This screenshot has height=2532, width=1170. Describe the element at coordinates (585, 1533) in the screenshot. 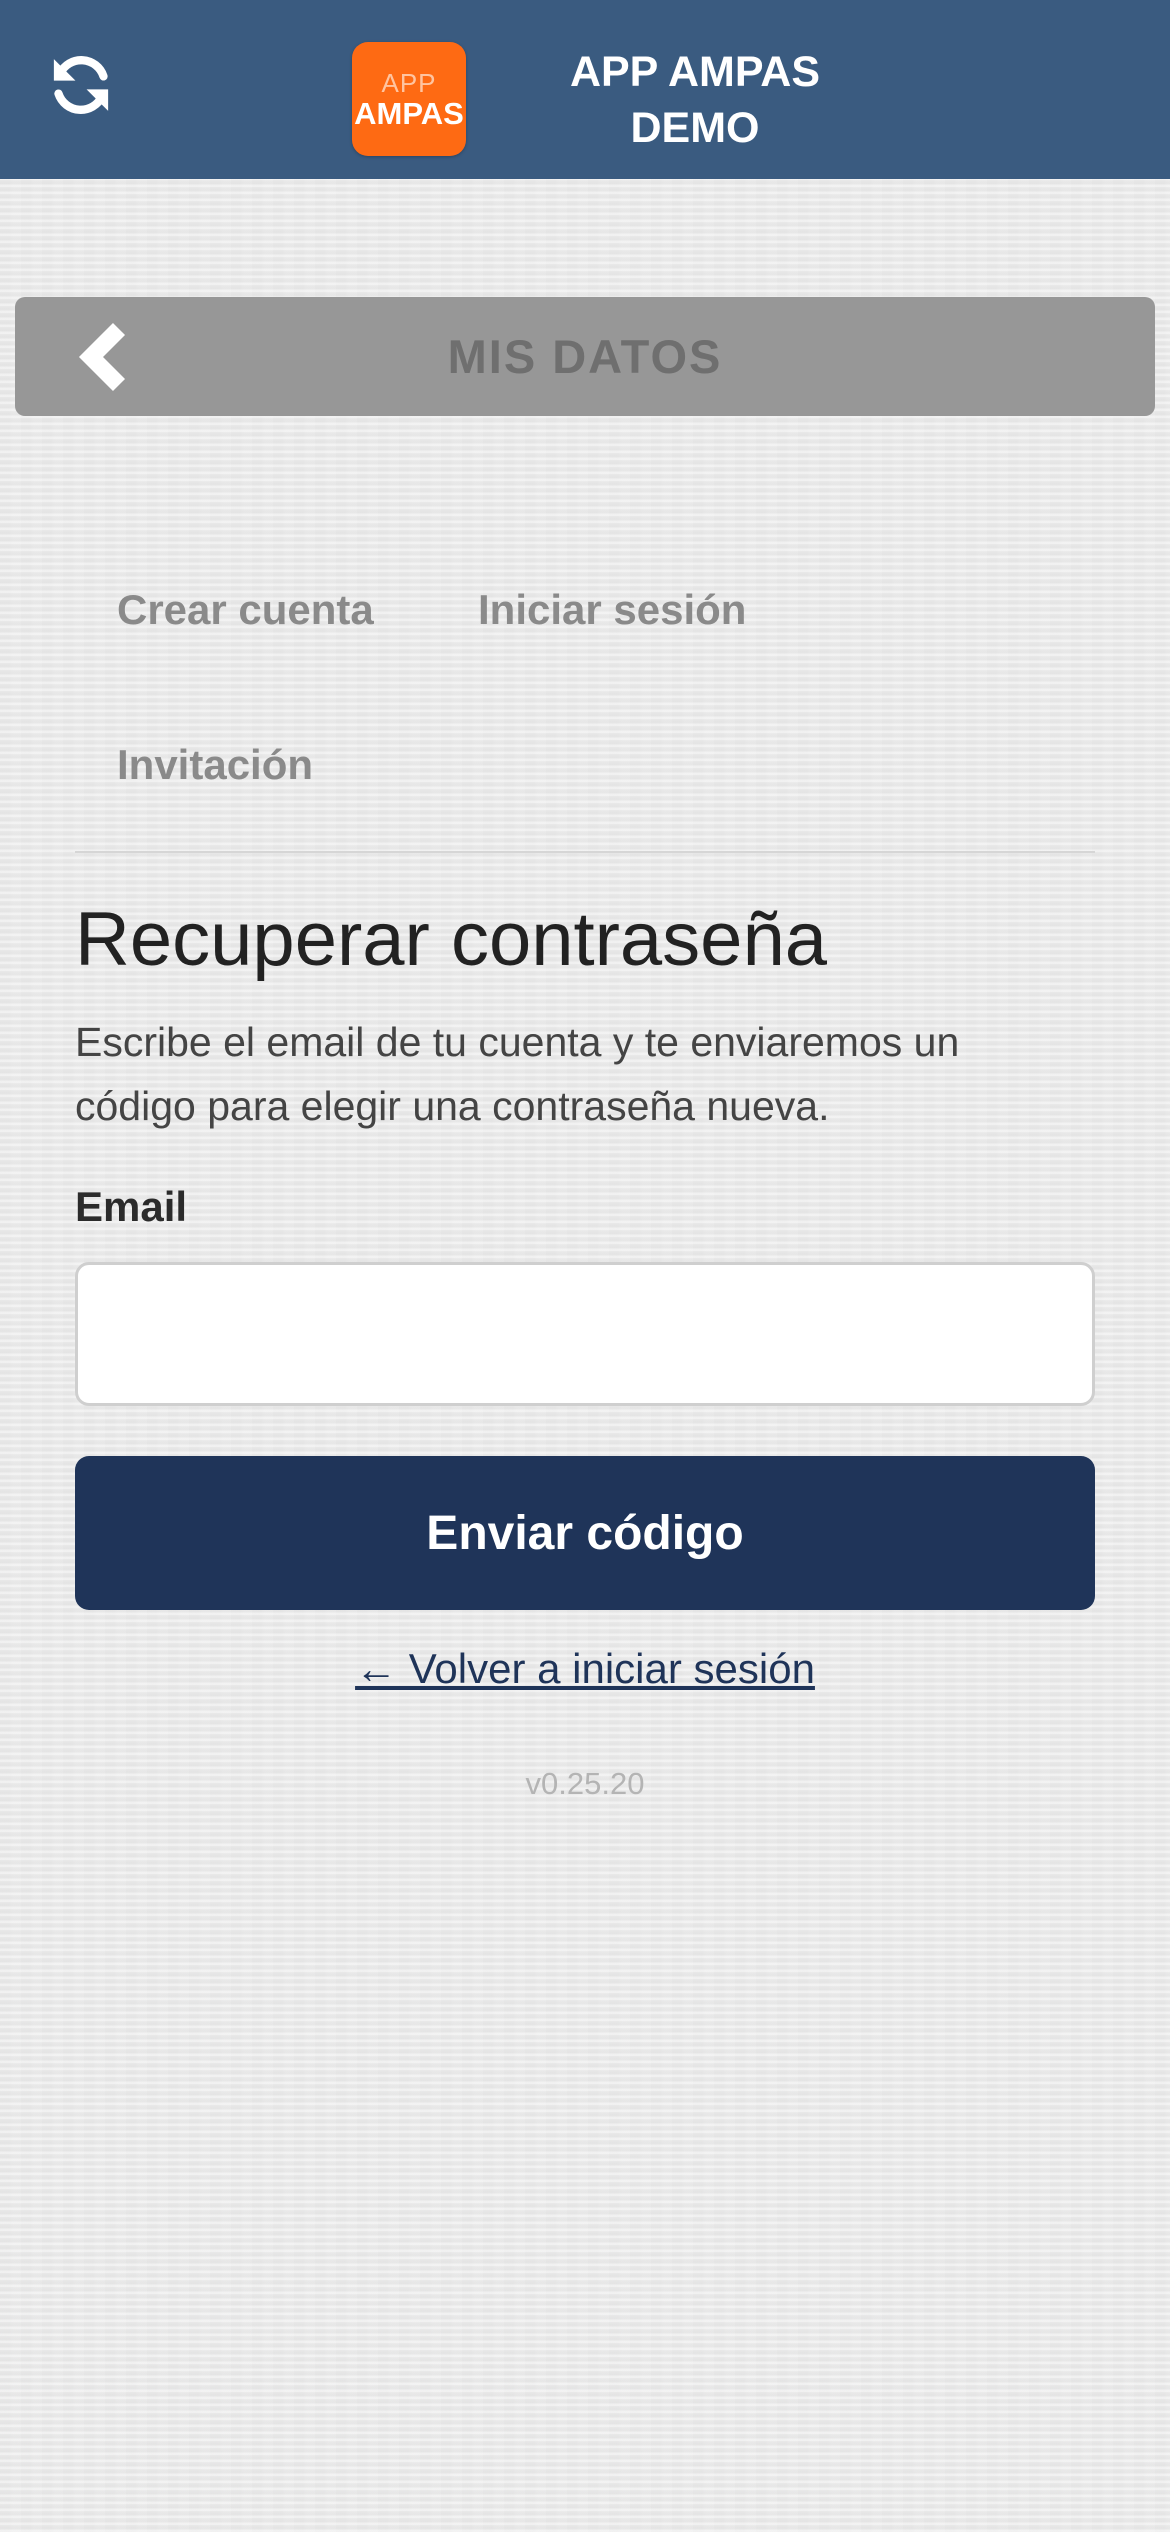

I see `send-code-button: Enviar código` at that location.